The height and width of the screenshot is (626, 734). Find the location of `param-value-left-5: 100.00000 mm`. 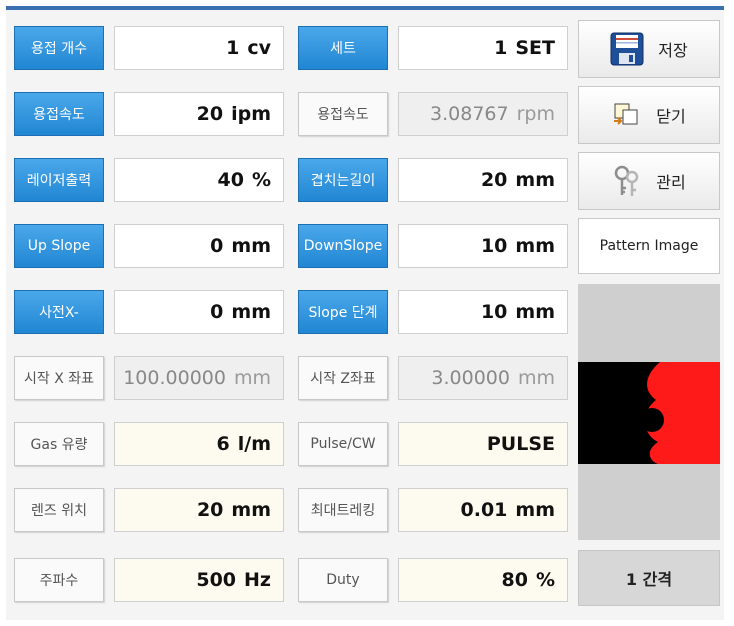

param-value-left-5: 100.00000 mm is located at coordinates (199, 378).